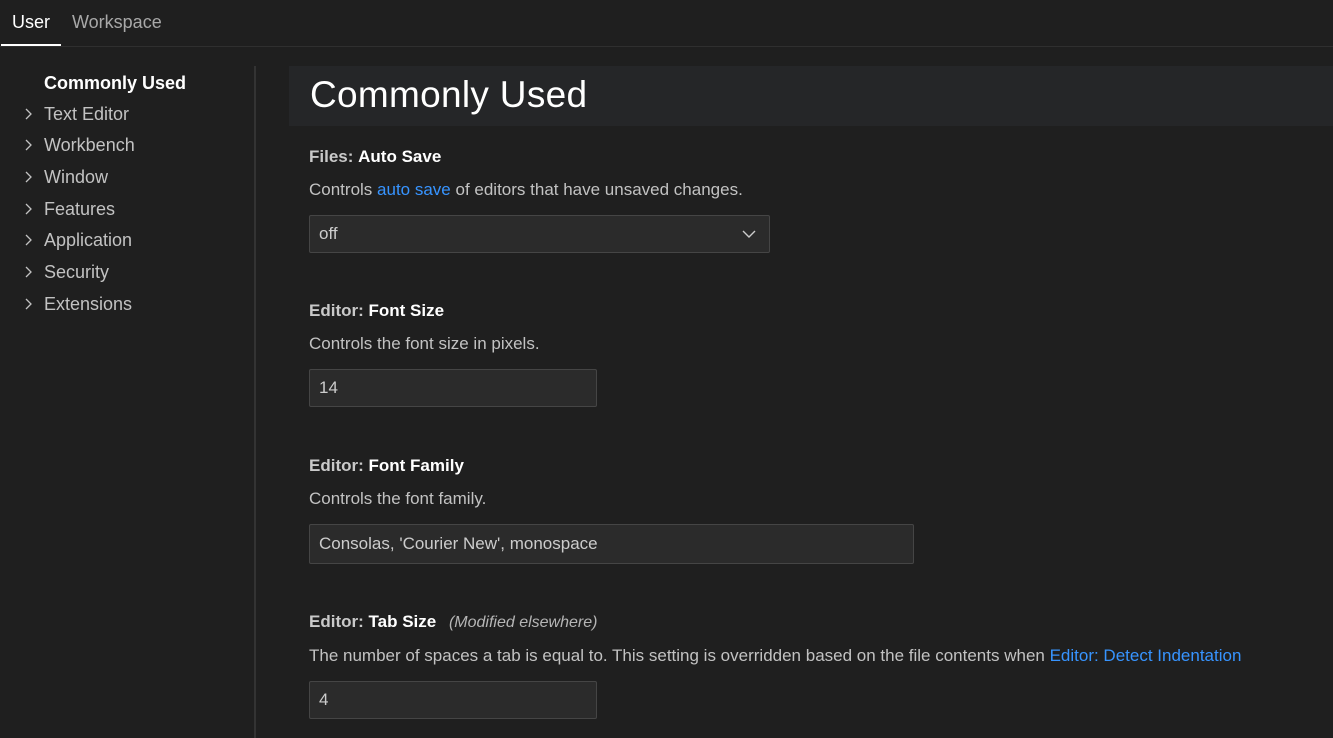  Describe the element at coordinates (398, 498) in the screenshot. I see `setting-description: Controls the font family.` at that location.